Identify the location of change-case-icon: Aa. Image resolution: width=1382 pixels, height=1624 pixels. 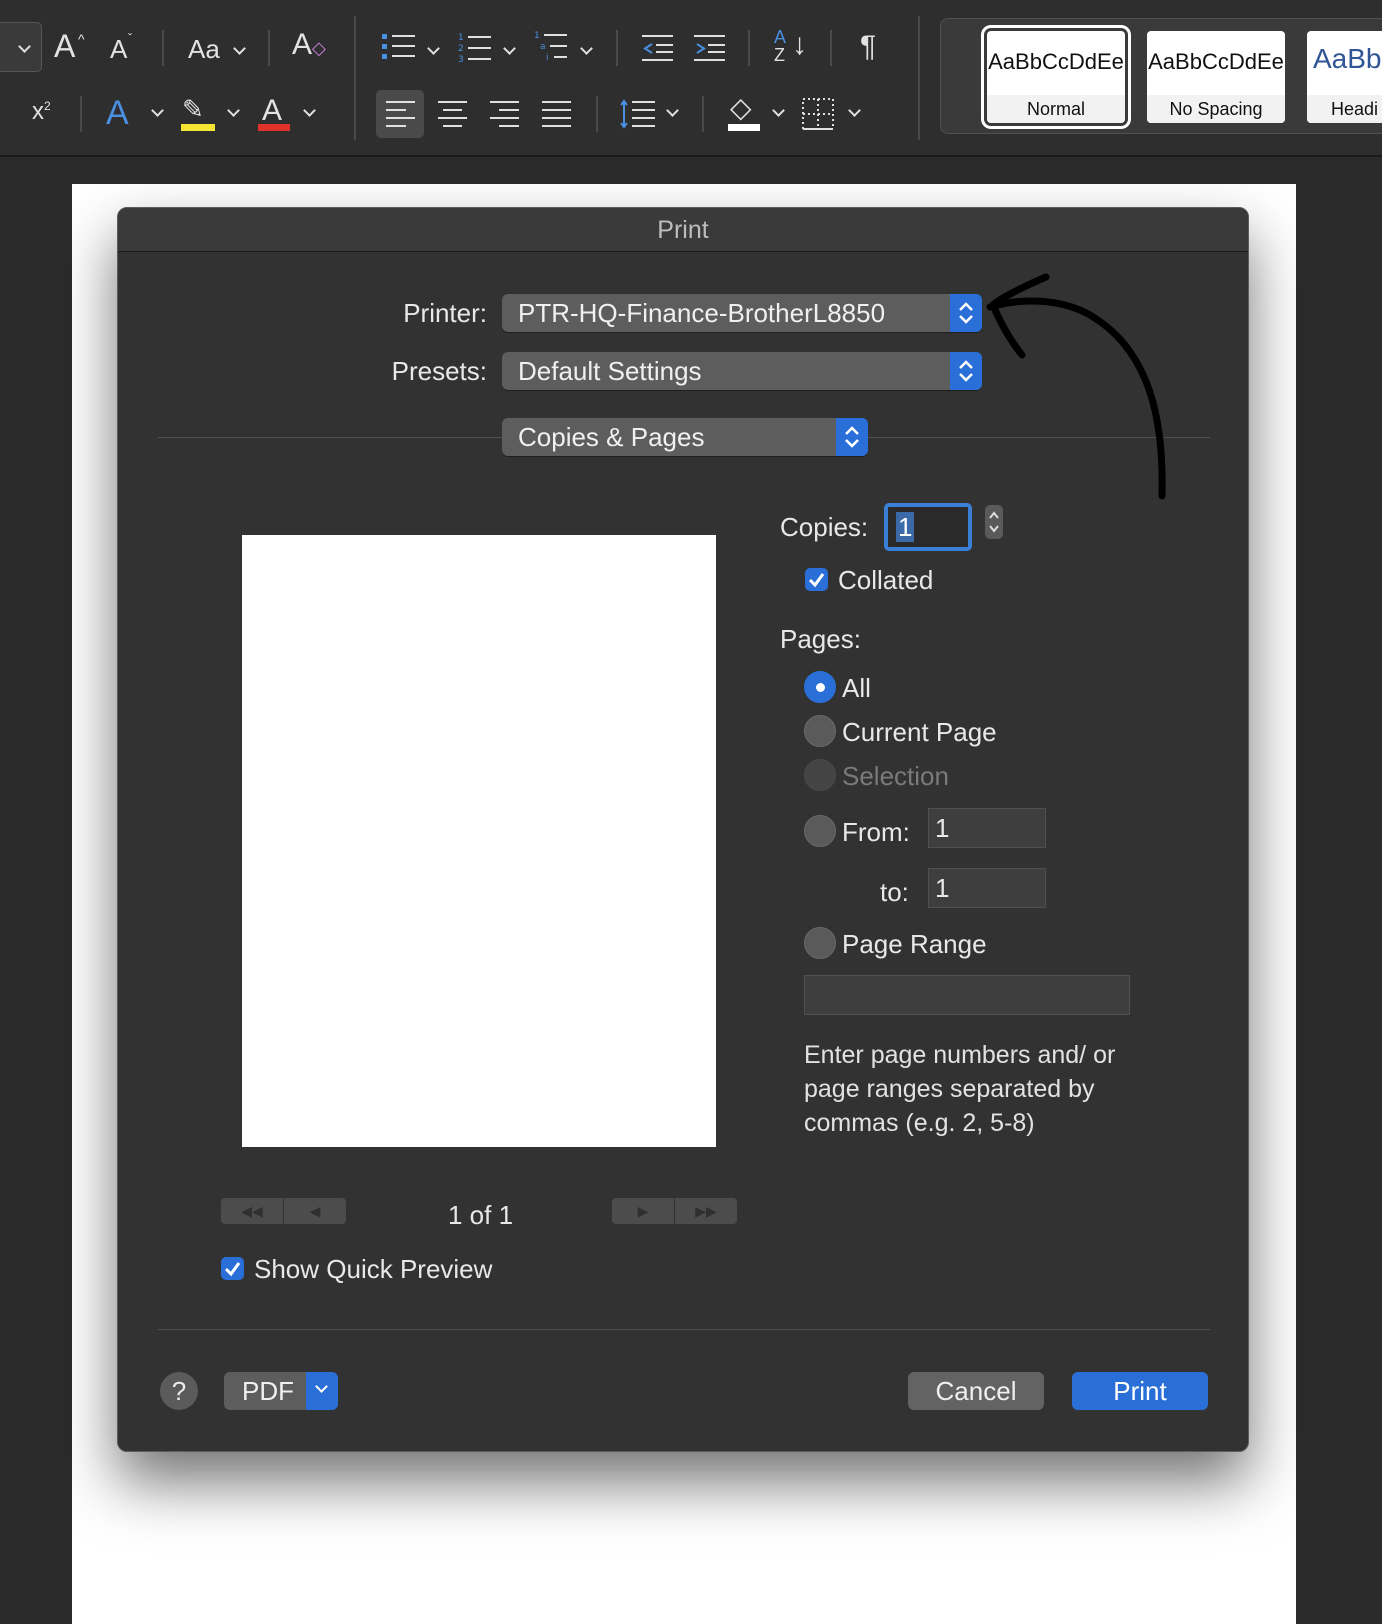
(204, 49).